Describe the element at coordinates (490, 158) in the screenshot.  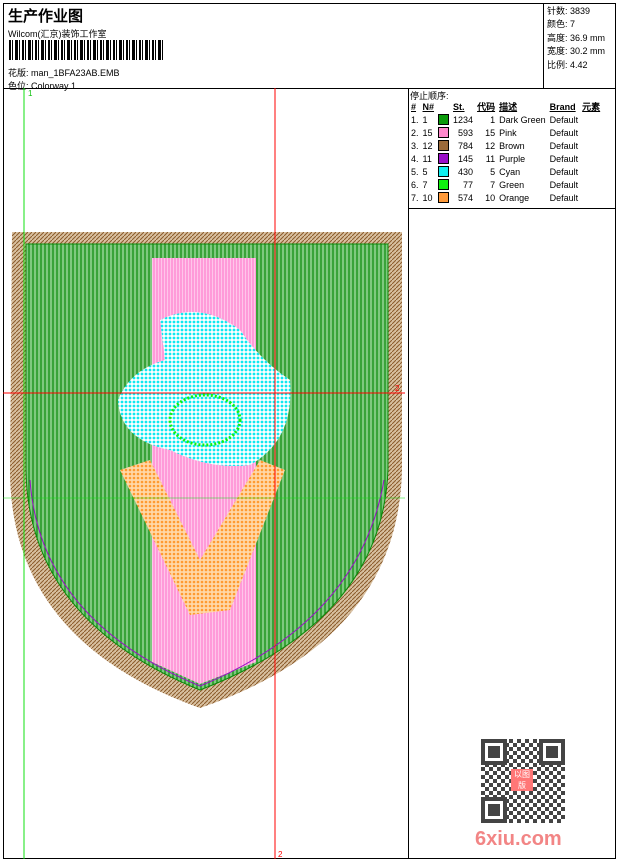
I see `cell-code: 11` at that location.